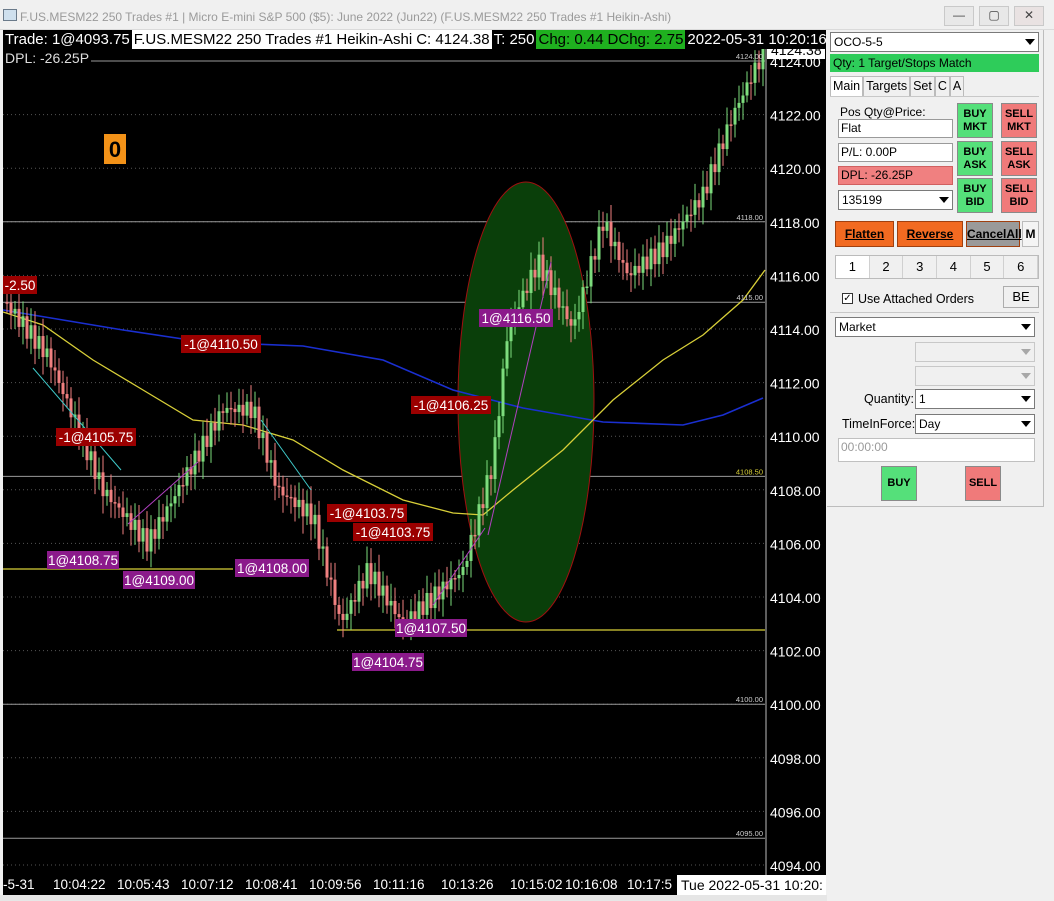  I want to click on buy-ask-button: BUY ASK, so click(975, 158).